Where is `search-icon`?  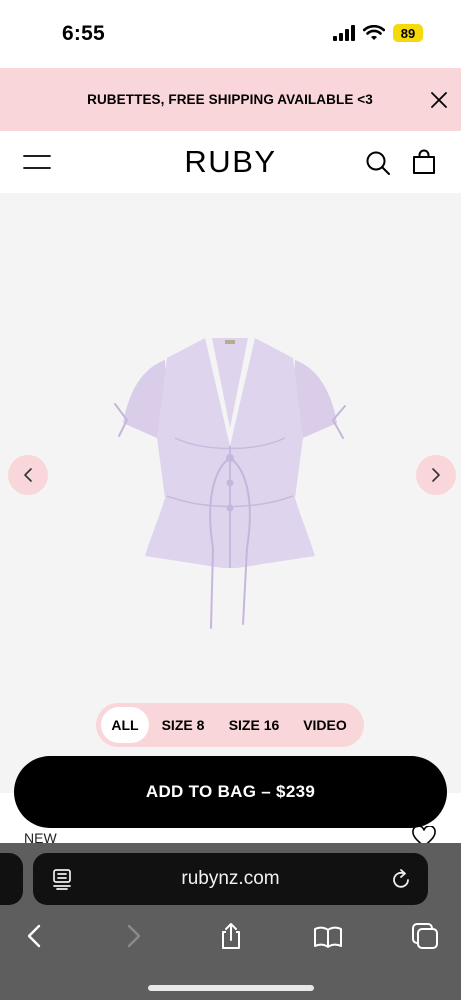 search-icon is located at coordinates (378, 163).